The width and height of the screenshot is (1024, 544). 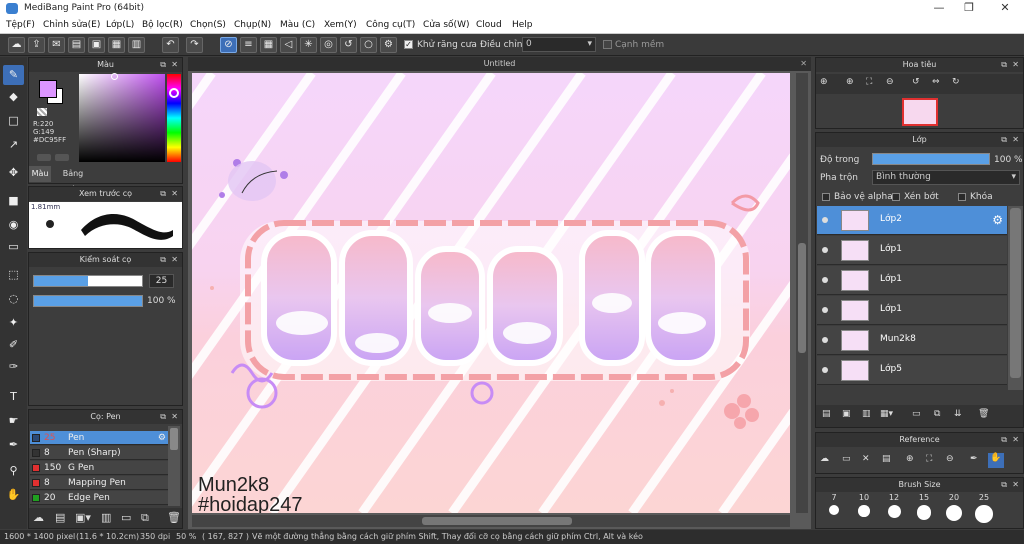 I want to click on rotate-right-icon: ↻, so click(x=956, y=82).